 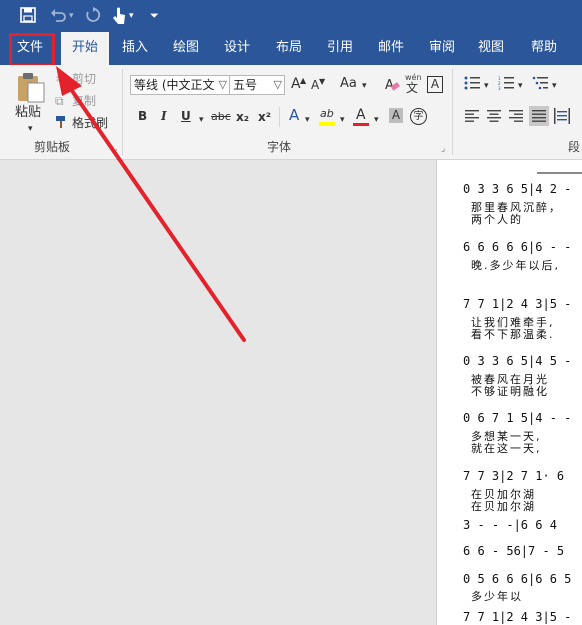 I want to click on score-notes-line: 0 3 3 6 5|4 2 -, so click(x=517, y=189).